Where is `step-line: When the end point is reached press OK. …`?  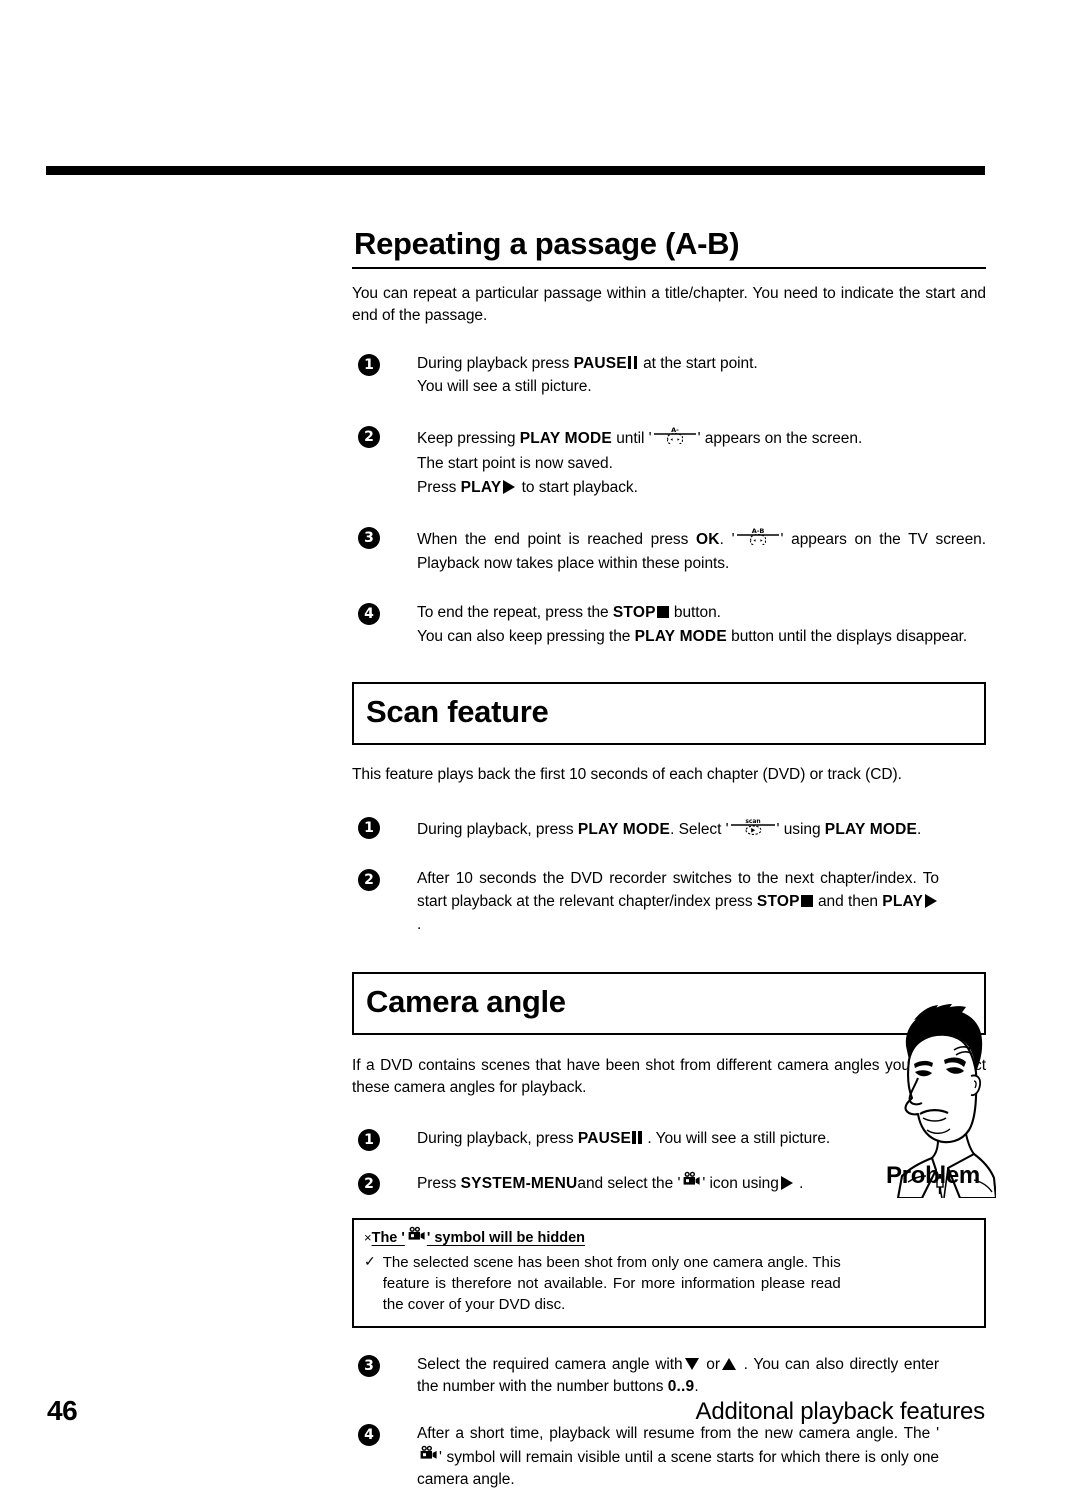
step-line: When the end point is reached press OK. … is located at coordinates (701, 551).